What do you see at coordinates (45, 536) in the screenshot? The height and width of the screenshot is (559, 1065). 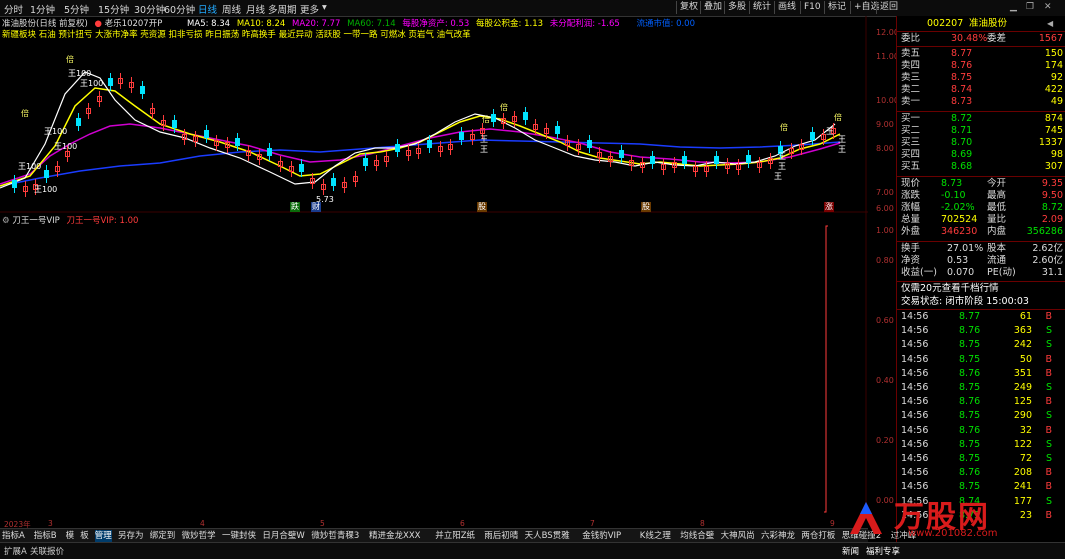 I see `indicator-tab: 指标B` at bounding box center [45, 536].